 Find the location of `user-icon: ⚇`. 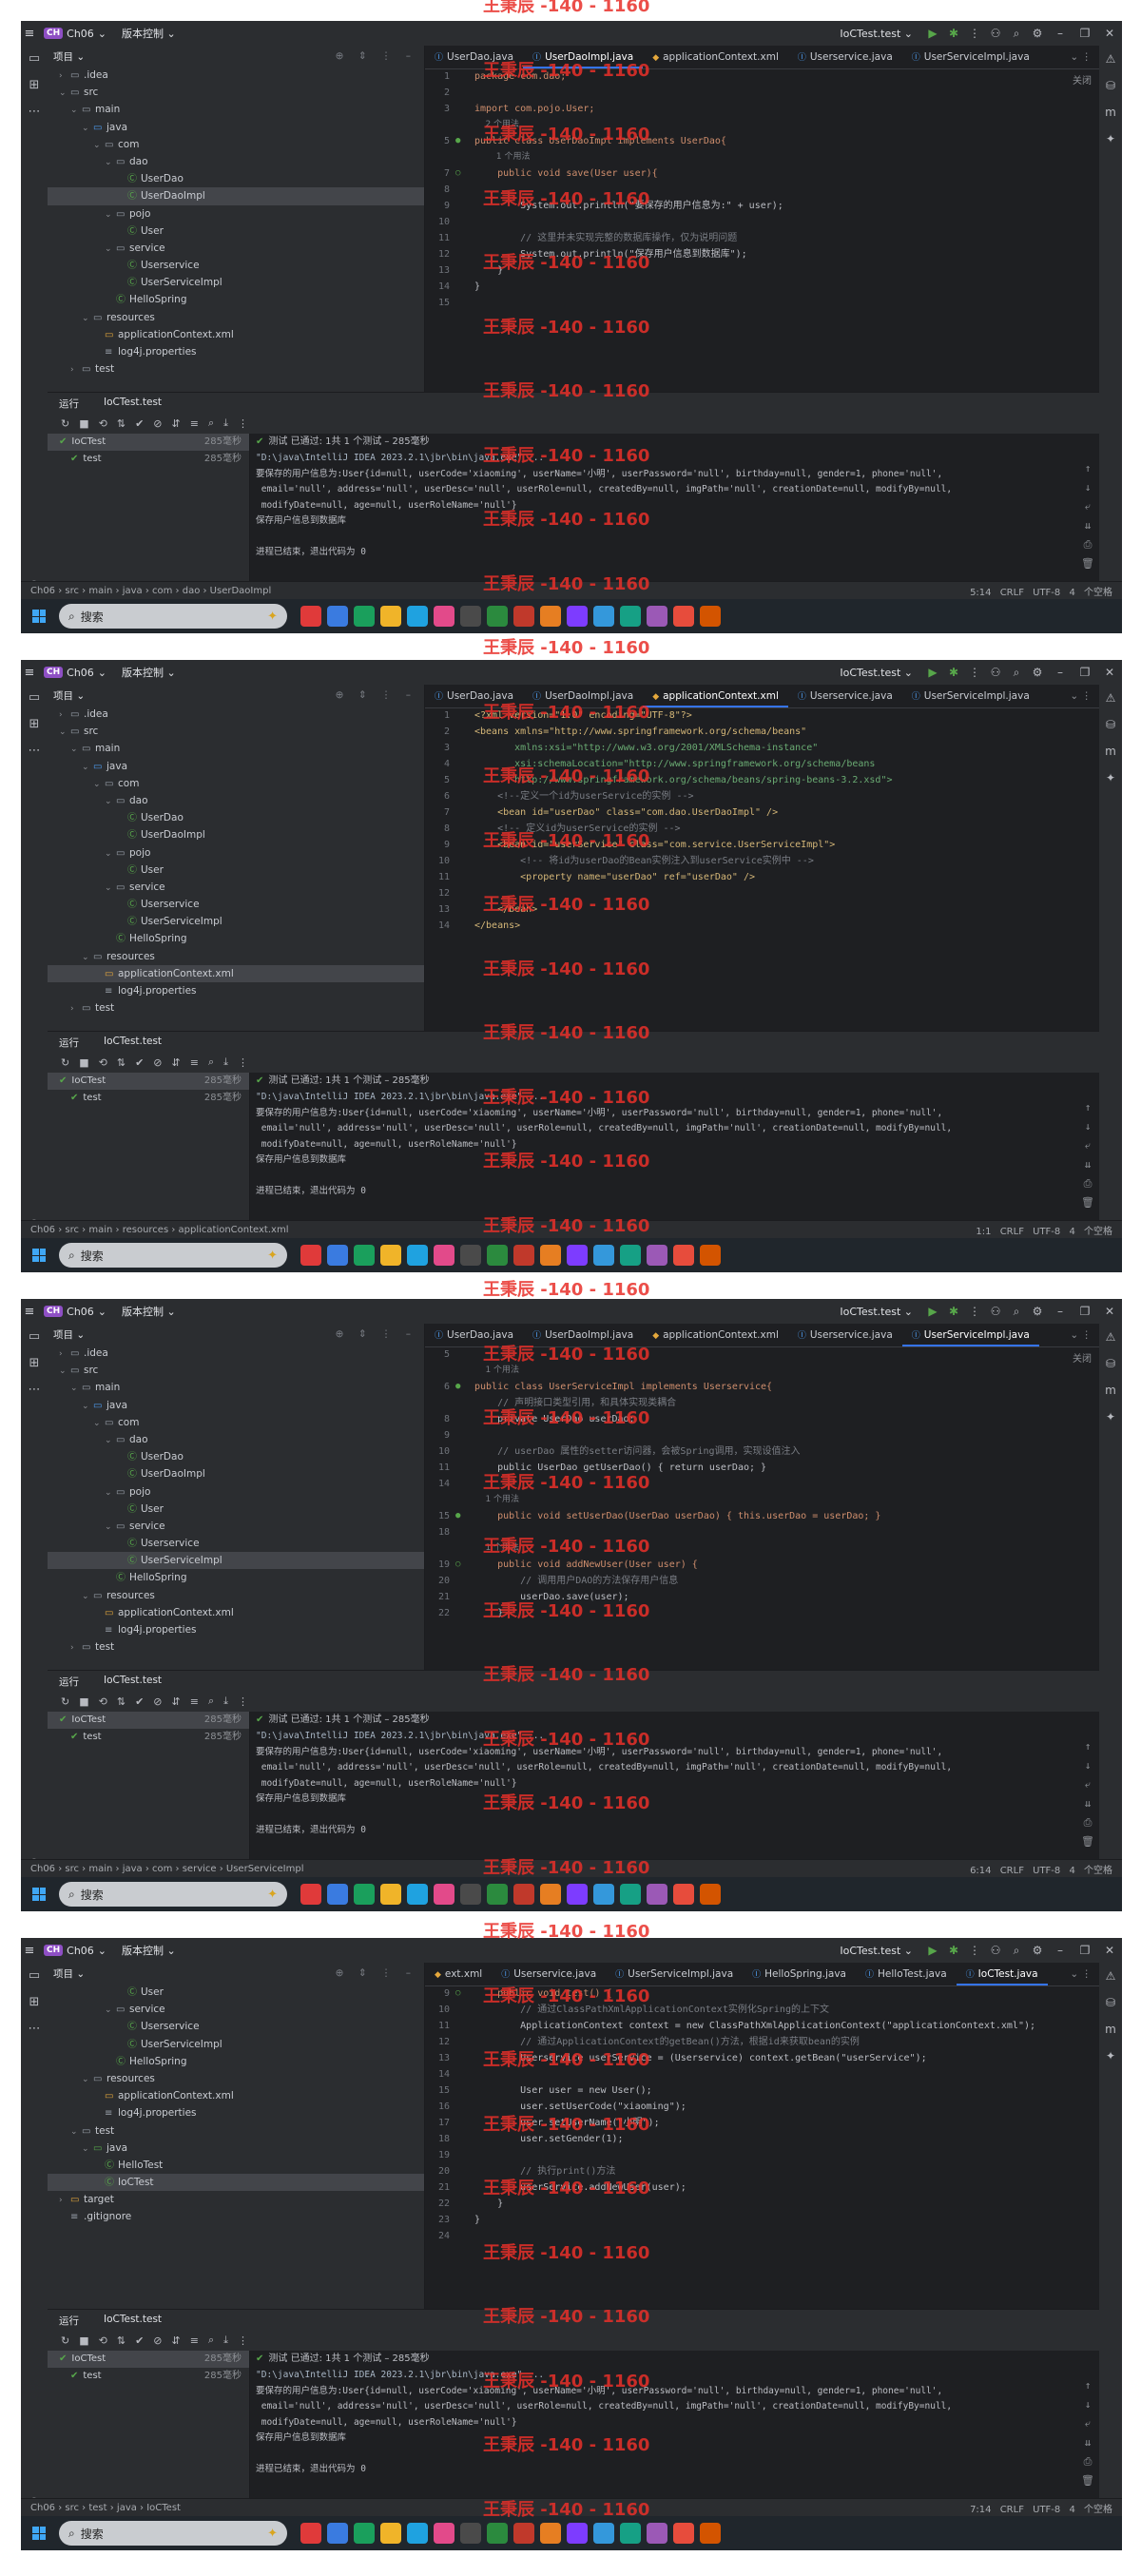

user-icon: ⚇ is located at coordinates (995, 1950).